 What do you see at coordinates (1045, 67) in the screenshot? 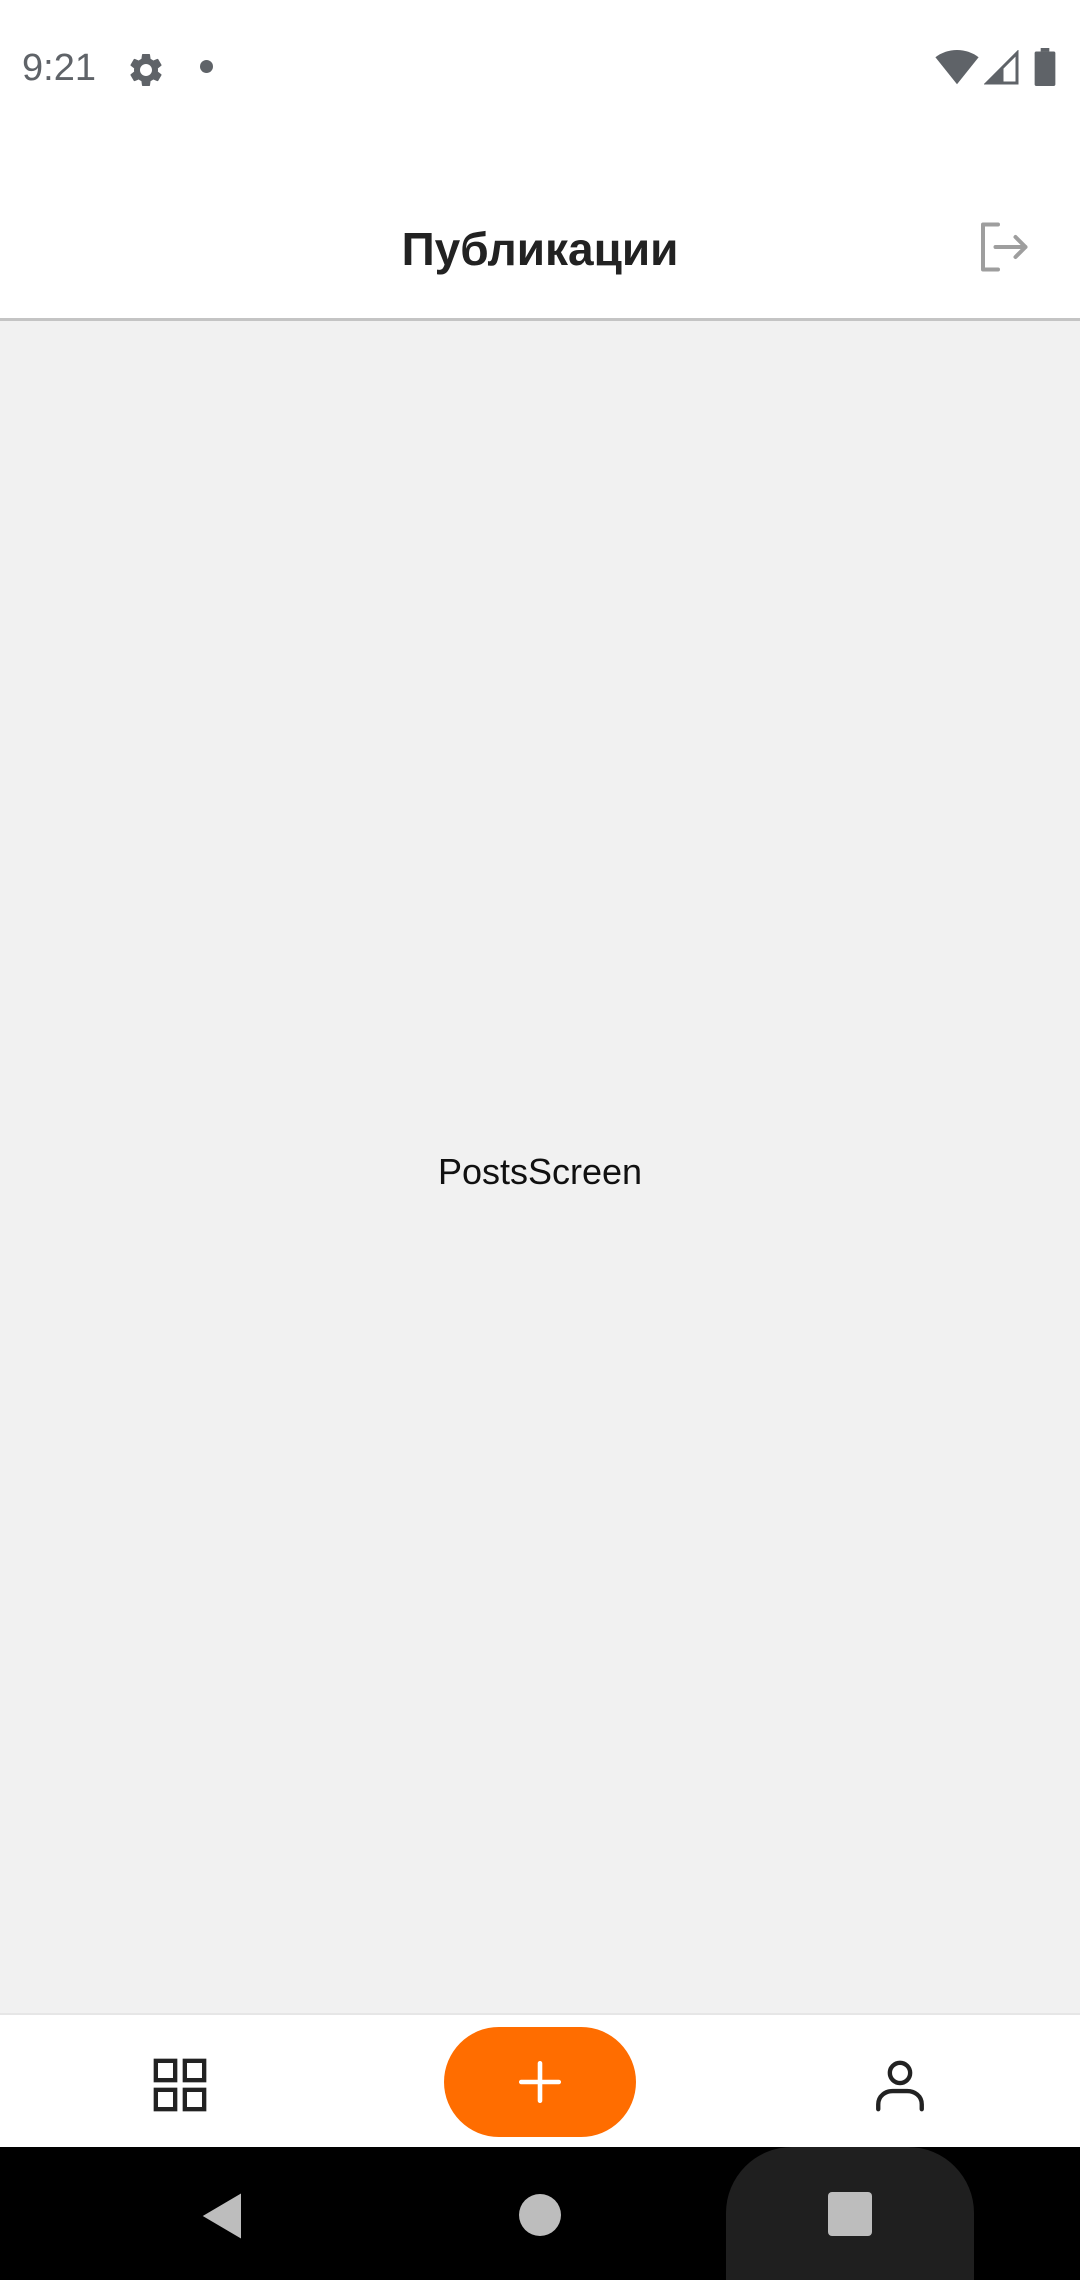
I see `battery-icon` at bounding box center [1045, 67].